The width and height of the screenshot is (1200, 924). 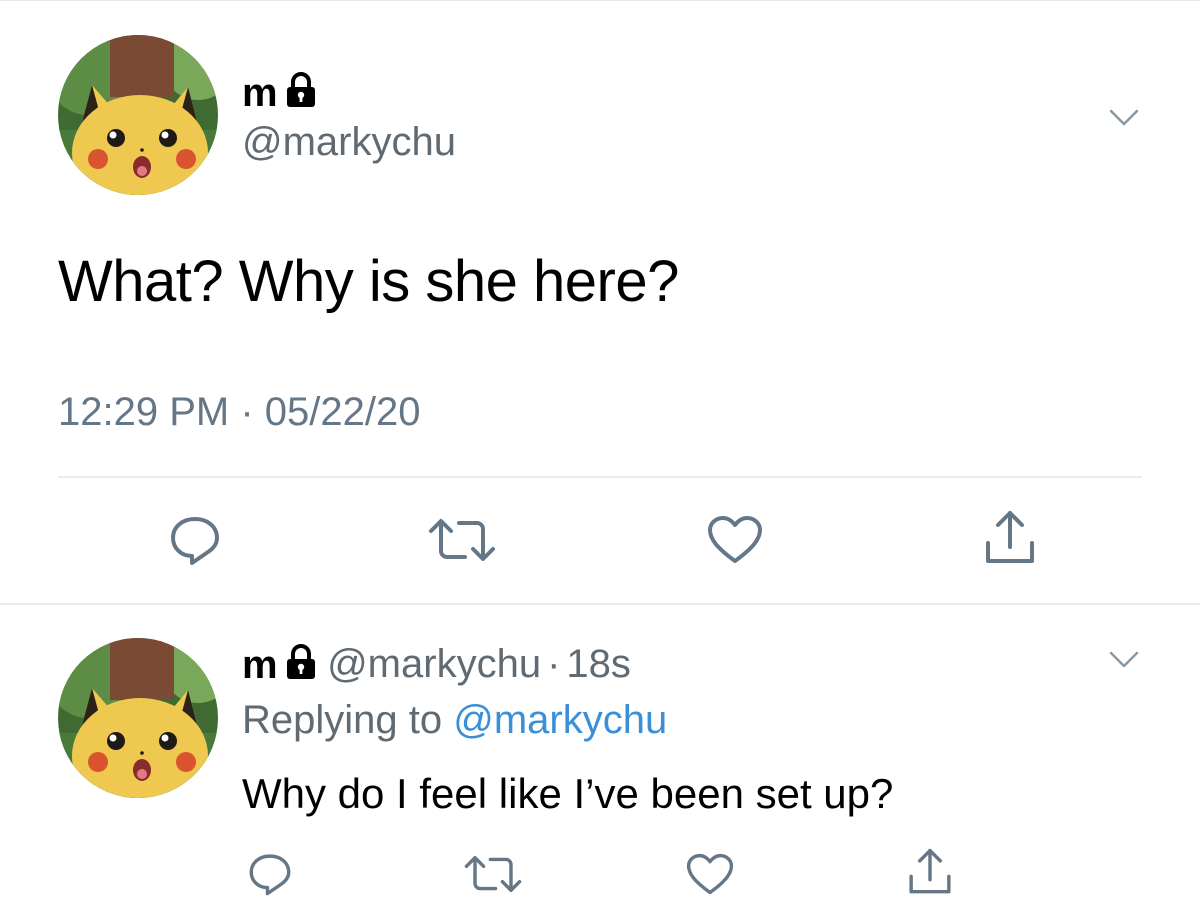 I want to click on tweet-text: Why do I feel like I’ve been set up?, so click(x=568, y=793).